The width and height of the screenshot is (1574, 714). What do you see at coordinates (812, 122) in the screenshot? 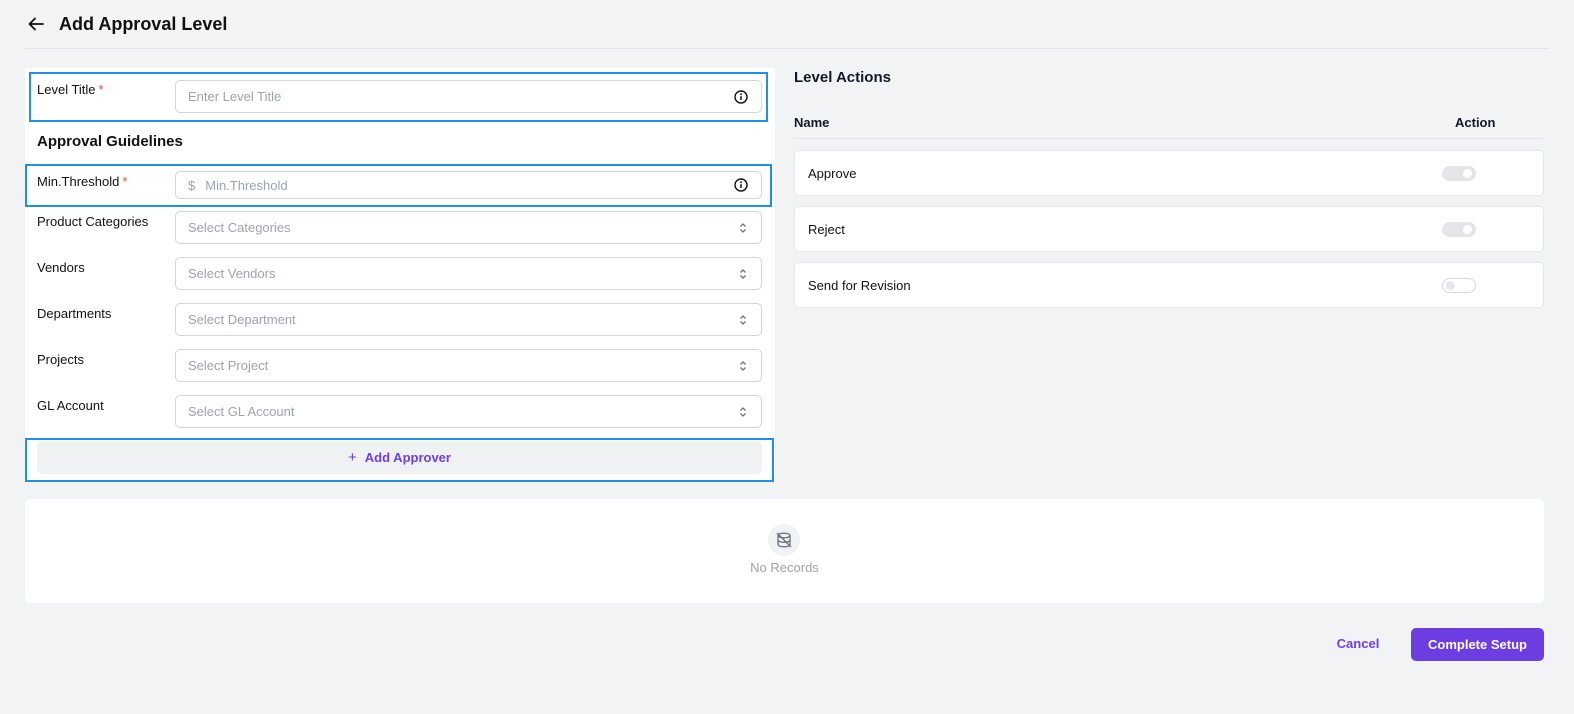
I see `name-column-header: Name` at bounding box center [812, 122].